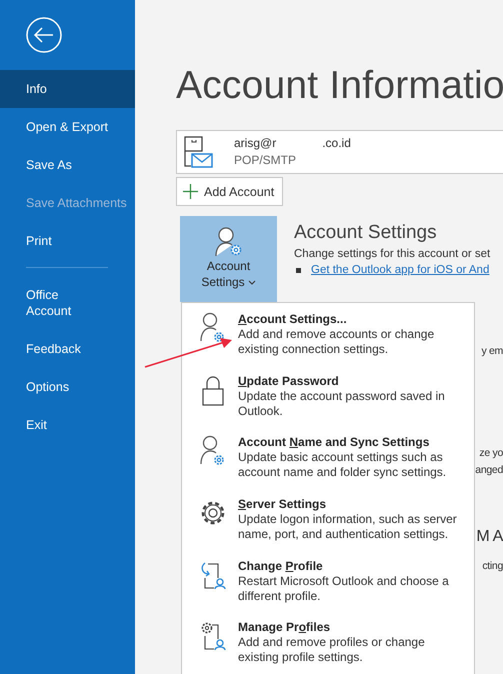 This screenshot has height=674, width=503. I want to click on account-selector: arisg@r .co.id POP/SMTP, so click(339, 152).